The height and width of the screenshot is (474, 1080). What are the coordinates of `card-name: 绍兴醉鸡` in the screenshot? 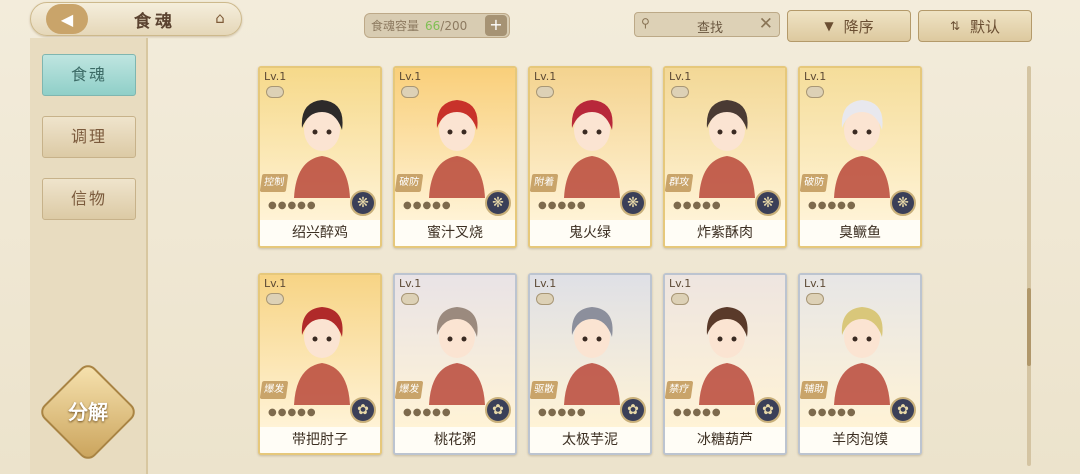 It's located at (320, 233).